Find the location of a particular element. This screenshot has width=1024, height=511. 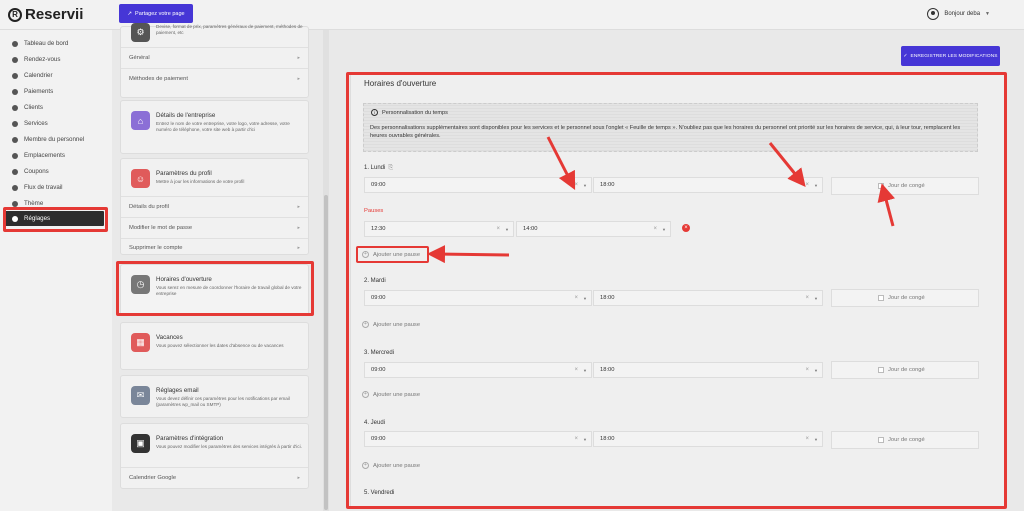

panel-title: Horaires d'ouverture is located at coordinates (400, 83).